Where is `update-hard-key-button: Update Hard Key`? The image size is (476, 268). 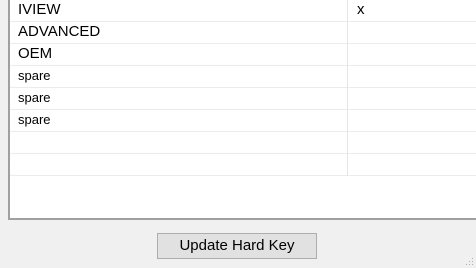 update-hard-key-button: Update Hard Key is located at coordinates (237, 246).